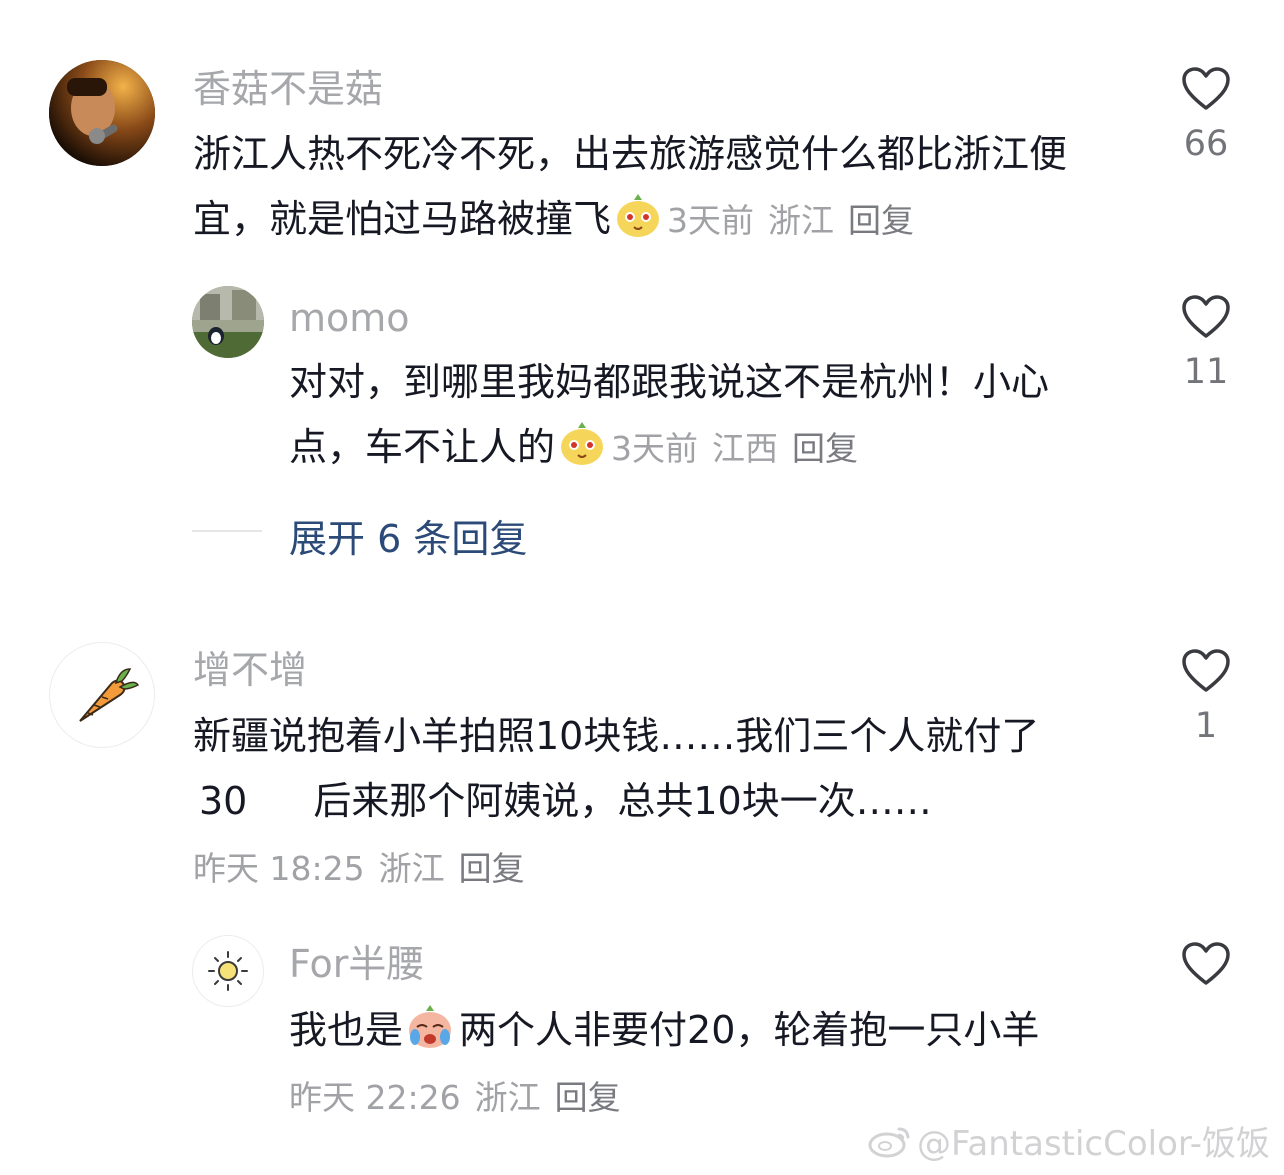 The height and width of the screenshot is (1175, 1284). I want to click on comment-time: 昨天 18:25, so click(279, 868).